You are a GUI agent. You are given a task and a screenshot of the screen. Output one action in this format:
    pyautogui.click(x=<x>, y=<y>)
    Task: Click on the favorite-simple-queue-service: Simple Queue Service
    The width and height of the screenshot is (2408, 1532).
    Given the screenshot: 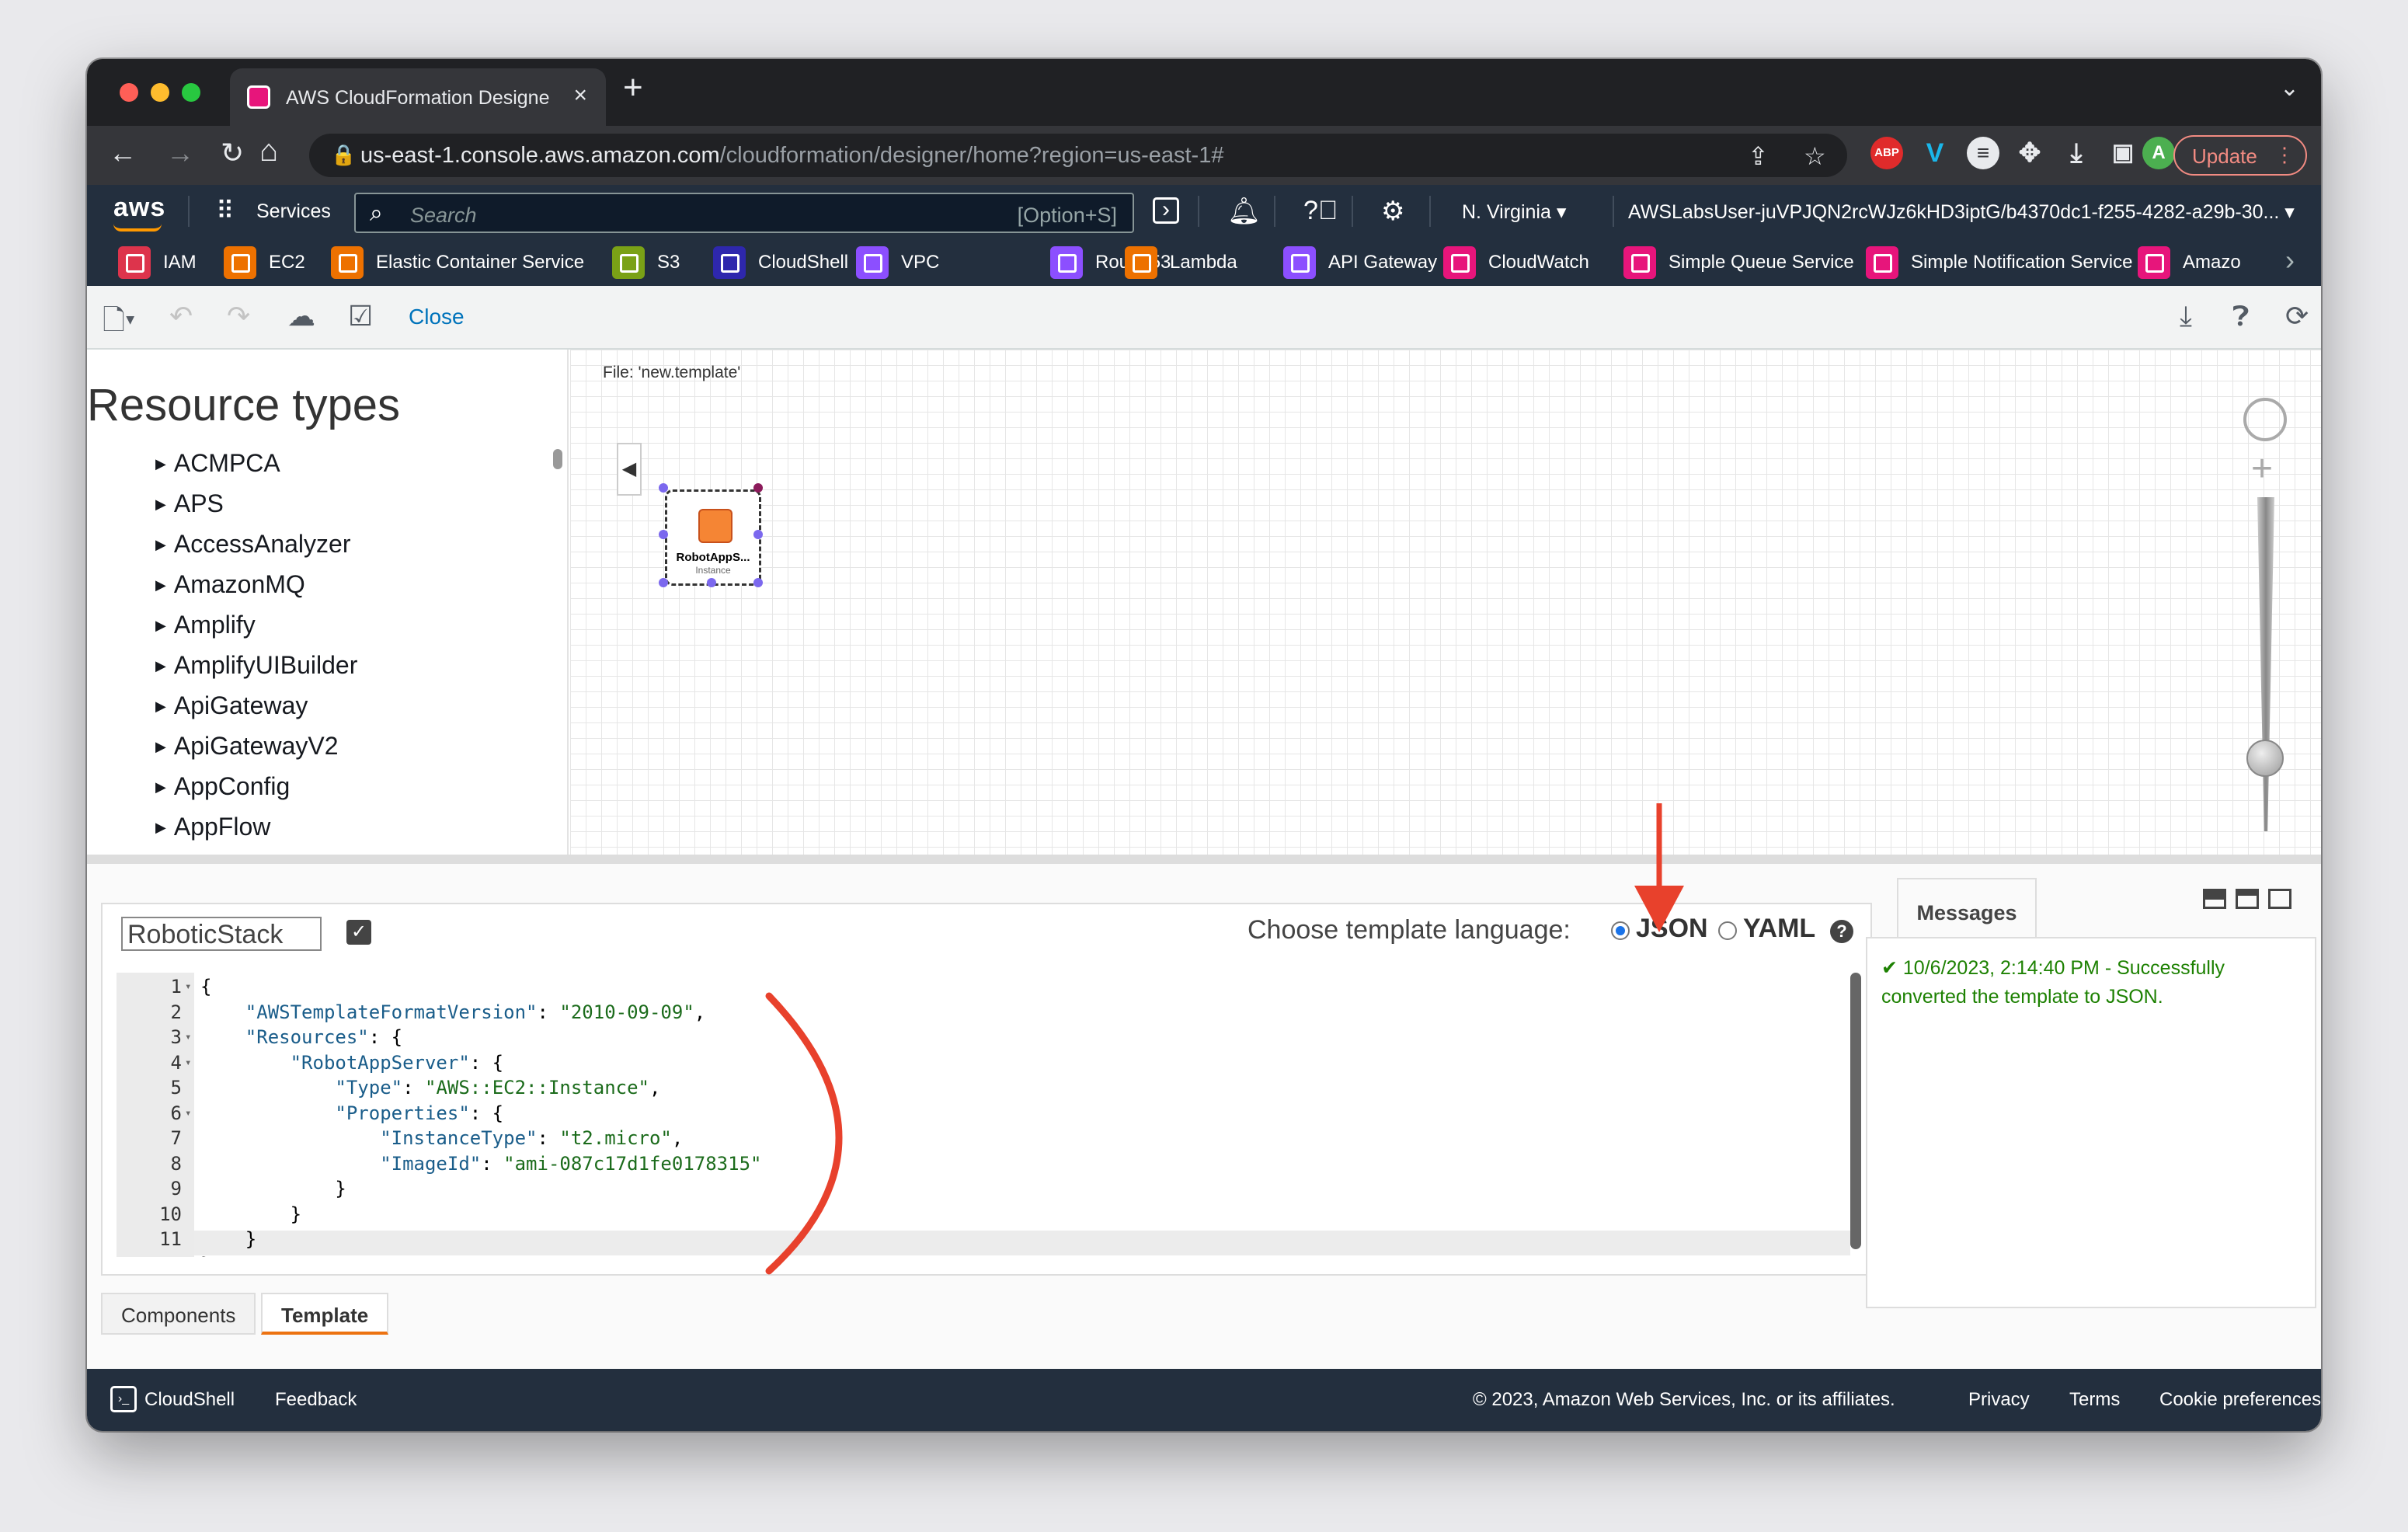 What is the action you would take?
    pyautogui.click(x=1738, y=263)
    